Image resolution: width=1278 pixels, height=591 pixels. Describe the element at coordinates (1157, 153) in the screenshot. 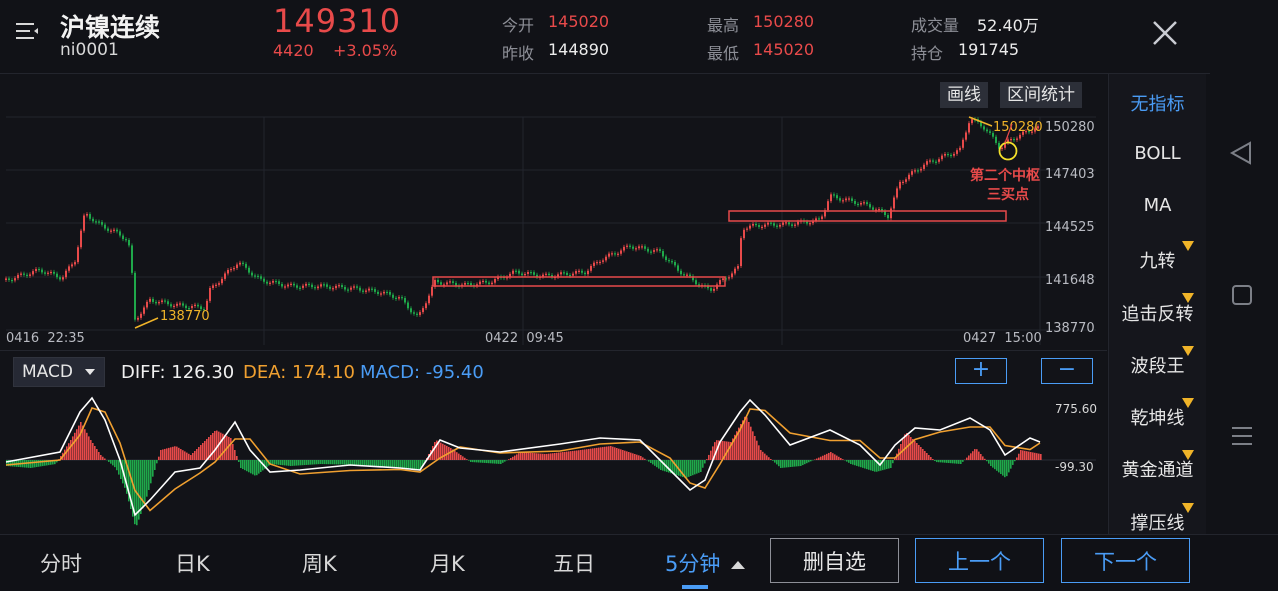

I see `indicator-boll: BOLL` at that location.